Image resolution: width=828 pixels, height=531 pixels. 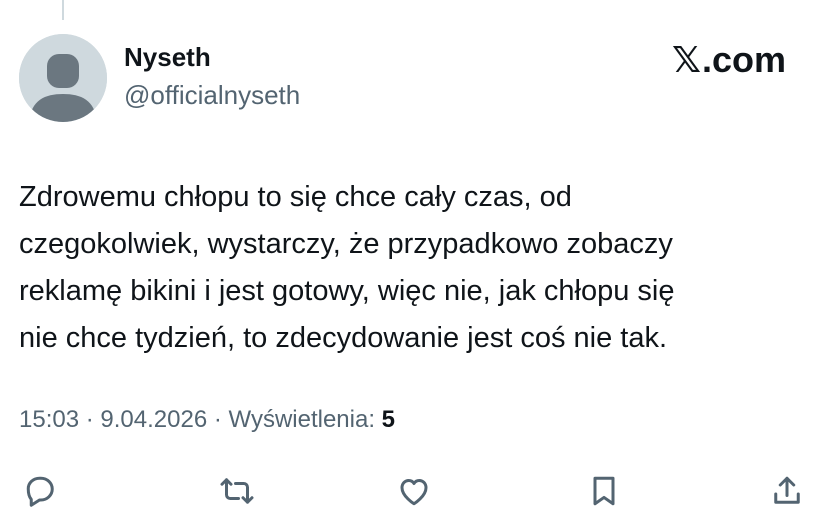 I want to click on avatar, so click(x=63, y=78).